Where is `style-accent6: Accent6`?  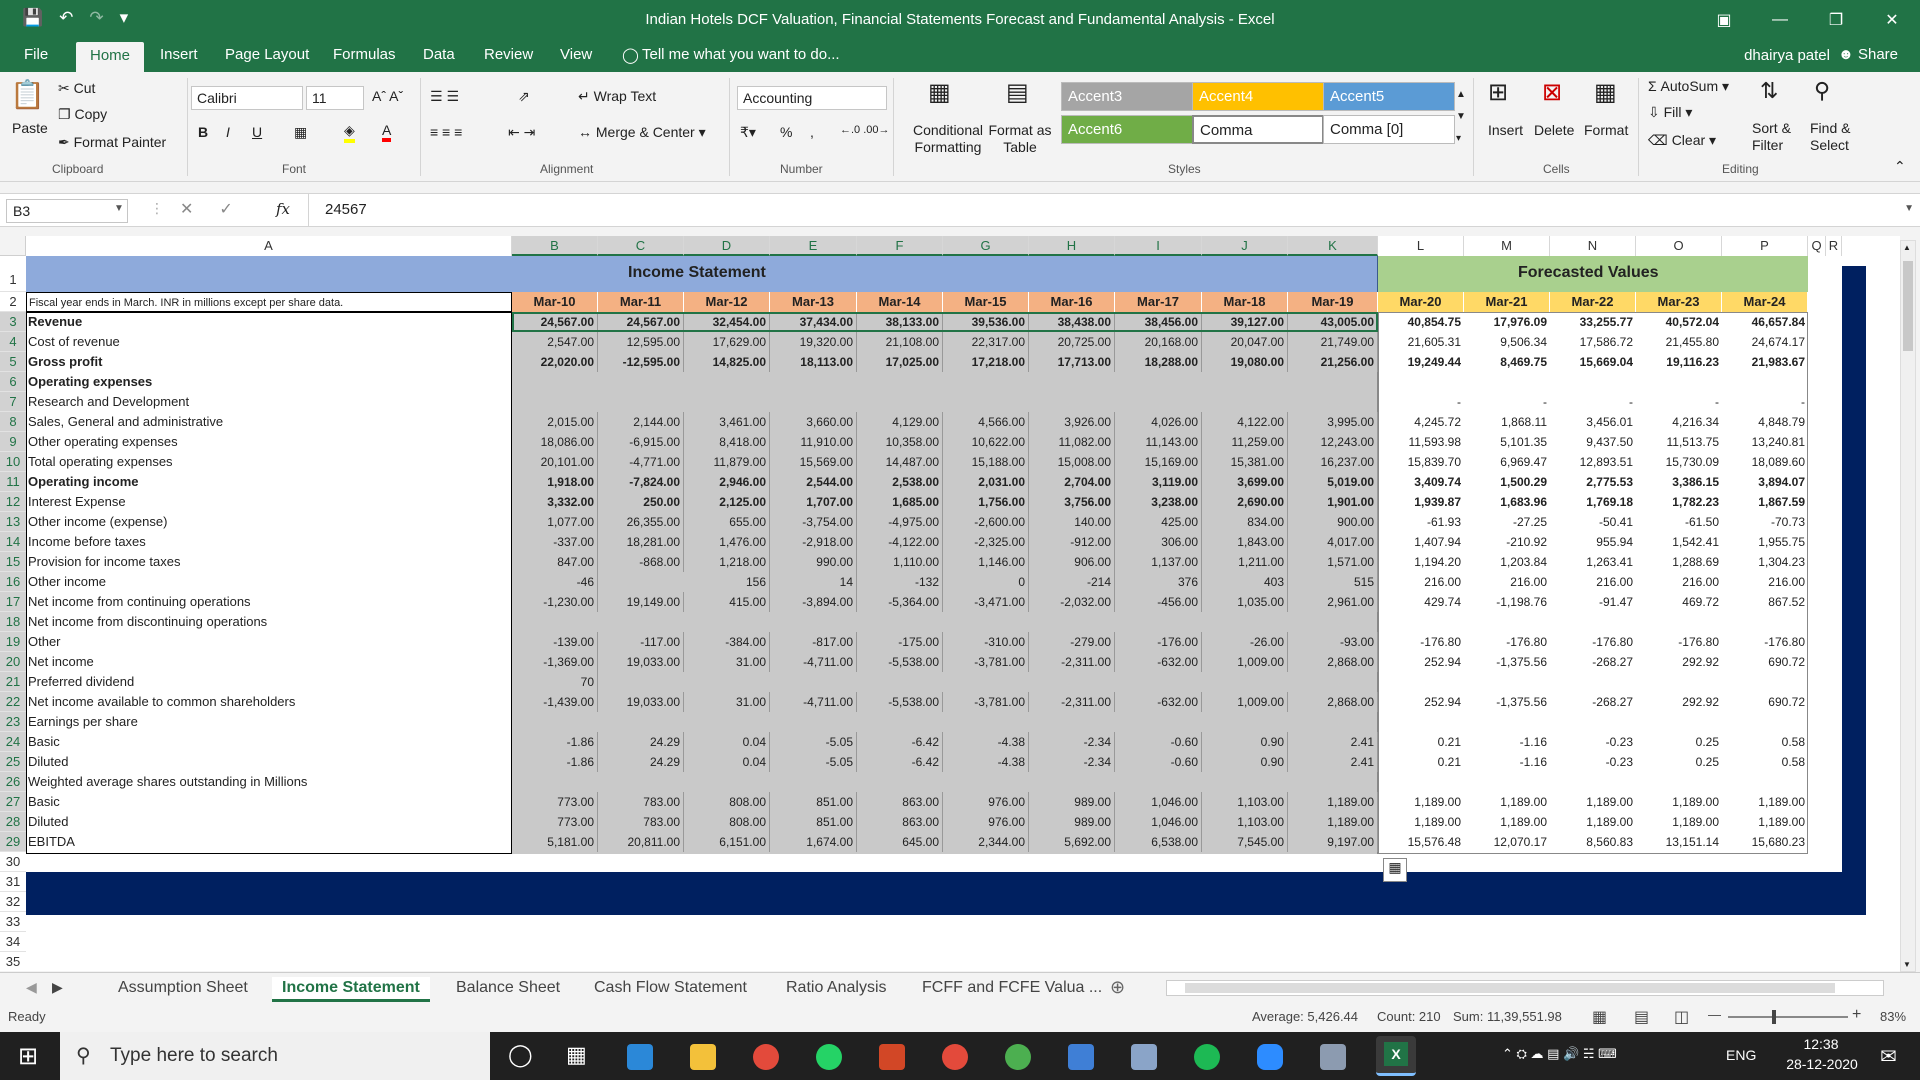
style-accent6: Accent6 is located at coordinates (1127, 129).